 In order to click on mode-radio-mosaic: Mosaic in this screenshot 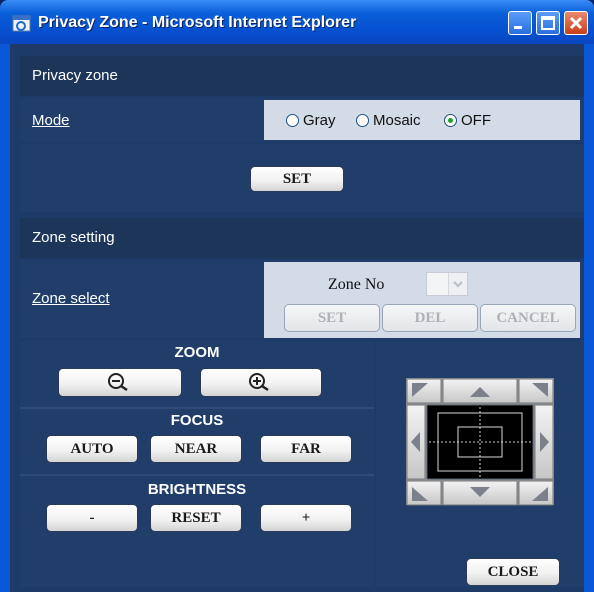, I will do `click(388, 120)`.